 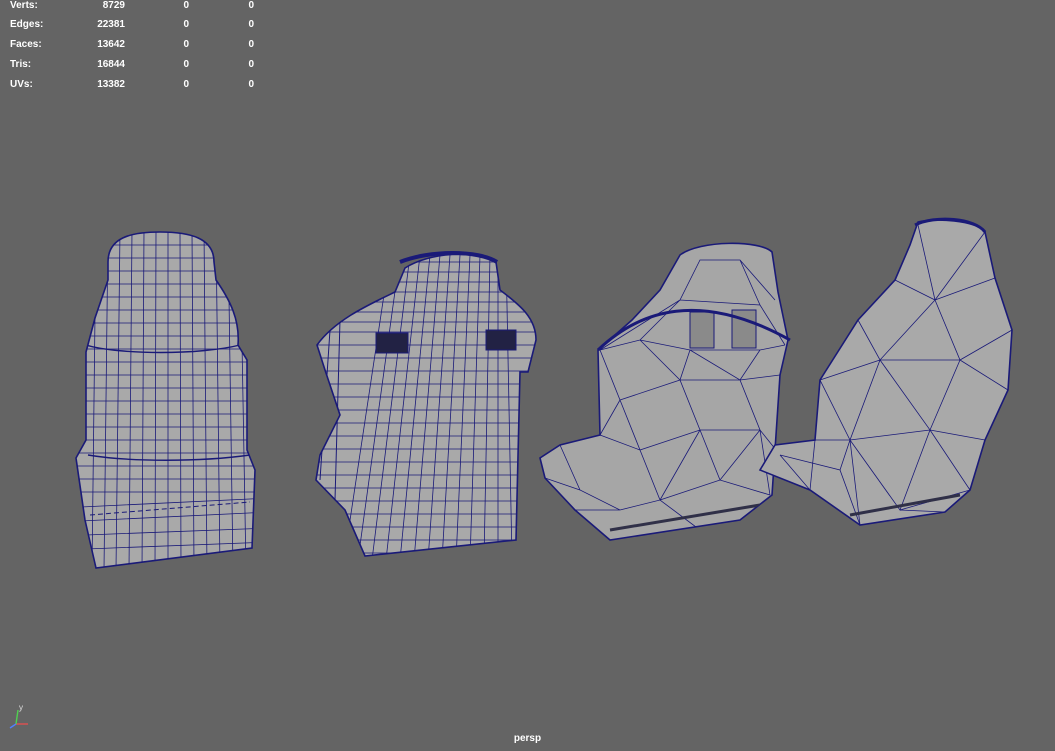 I want to click on camera-name-label: persp, so click(x=527, y=738).